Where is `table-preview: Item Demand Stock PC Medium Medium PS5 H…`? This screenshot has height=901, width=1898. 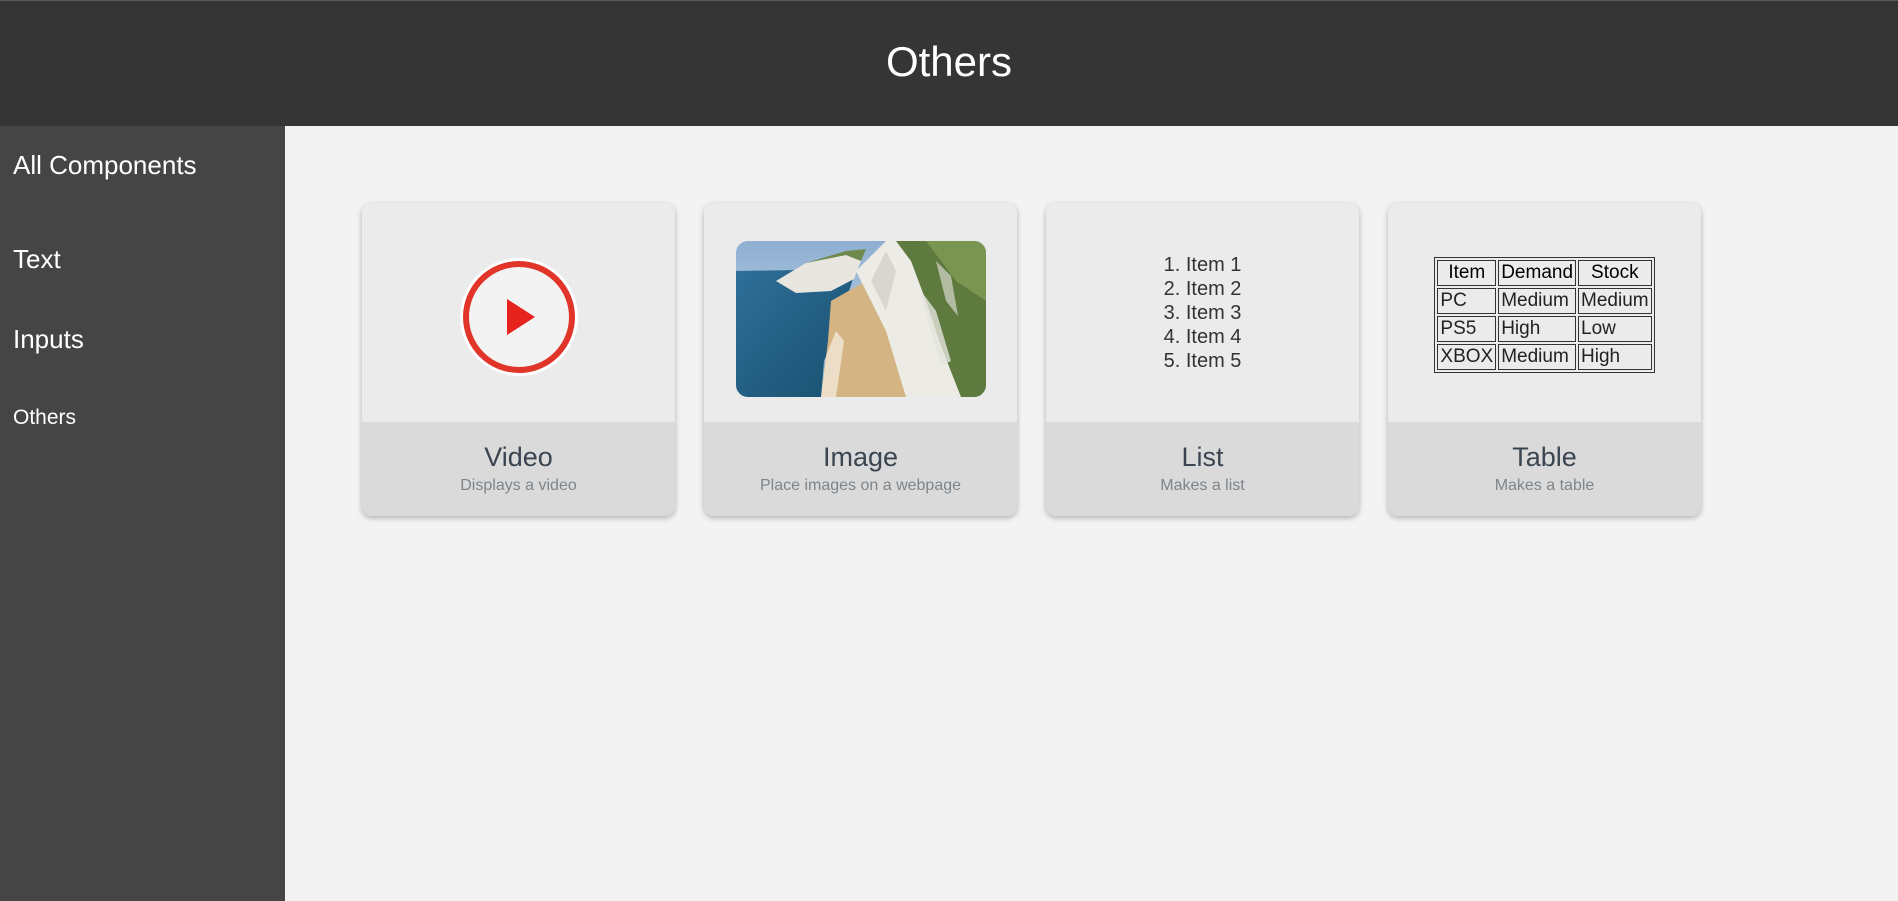 table-preview: Item Demand Stock PC Medium Medium PS5 H… is located at coordinates (1544, 314).